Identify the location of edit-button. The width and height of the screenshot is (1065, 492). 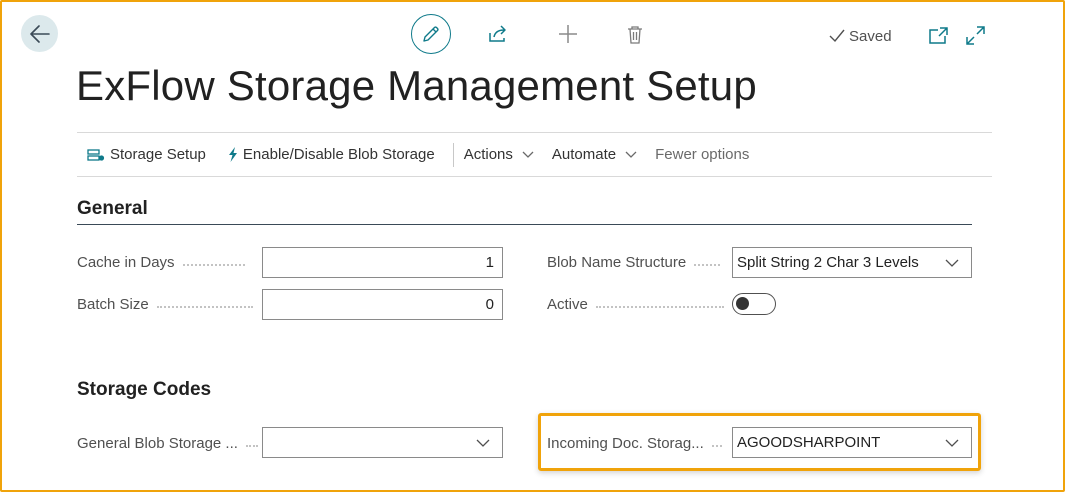
(431, 34).